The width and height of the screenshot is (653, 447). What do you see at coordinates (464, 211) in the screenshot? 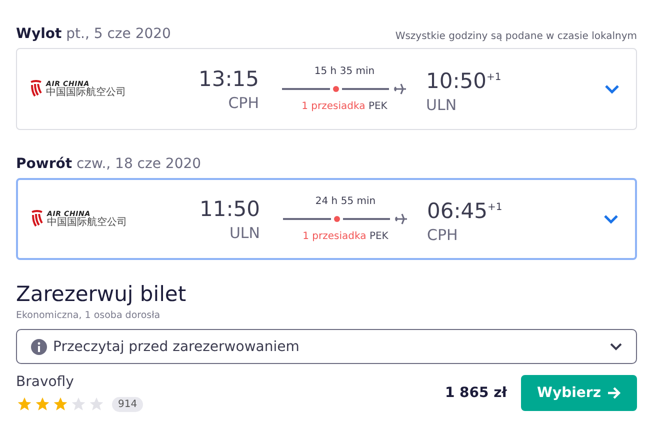
I see `arrival-time: 06:45$^{+1}$` at bounding box center [464, 211].